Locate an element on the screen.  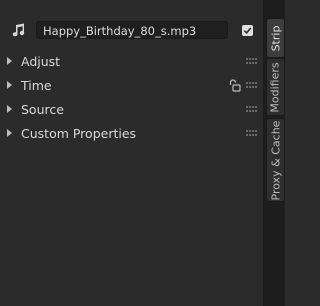
section-label: Source is located at coordinates (42, 109).